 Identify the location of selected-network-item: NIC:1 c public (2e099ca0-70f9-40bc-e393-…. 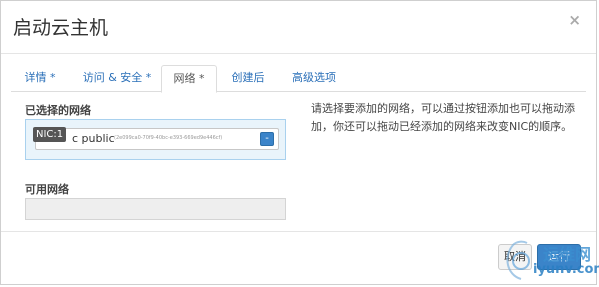
(156, 138).